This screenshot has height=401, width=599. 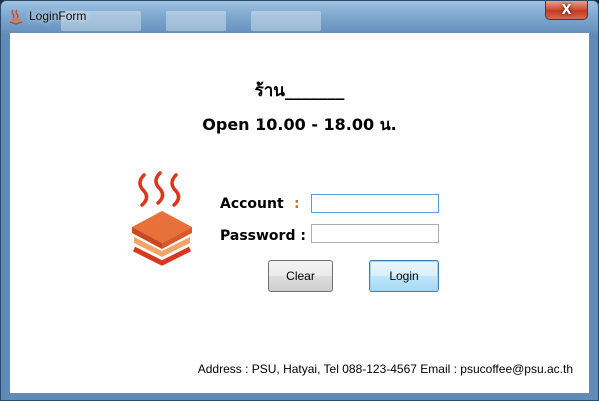 What do you see at coordinates (299, 124) in the screenshot?
I see `opening-hours-label: Open 10.00 - 18.00 น.` at bounding box center [299, 124].